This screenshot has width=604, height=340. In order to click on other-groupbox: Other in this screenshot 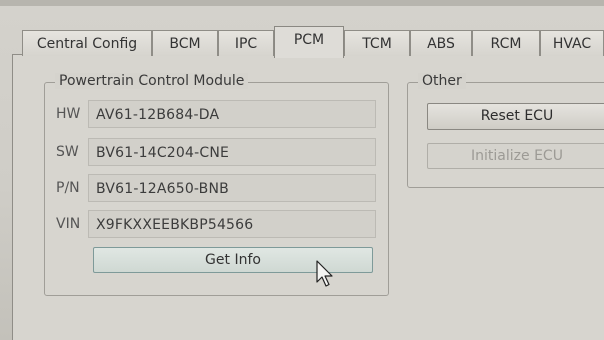, I will do `click(505, 130)`.